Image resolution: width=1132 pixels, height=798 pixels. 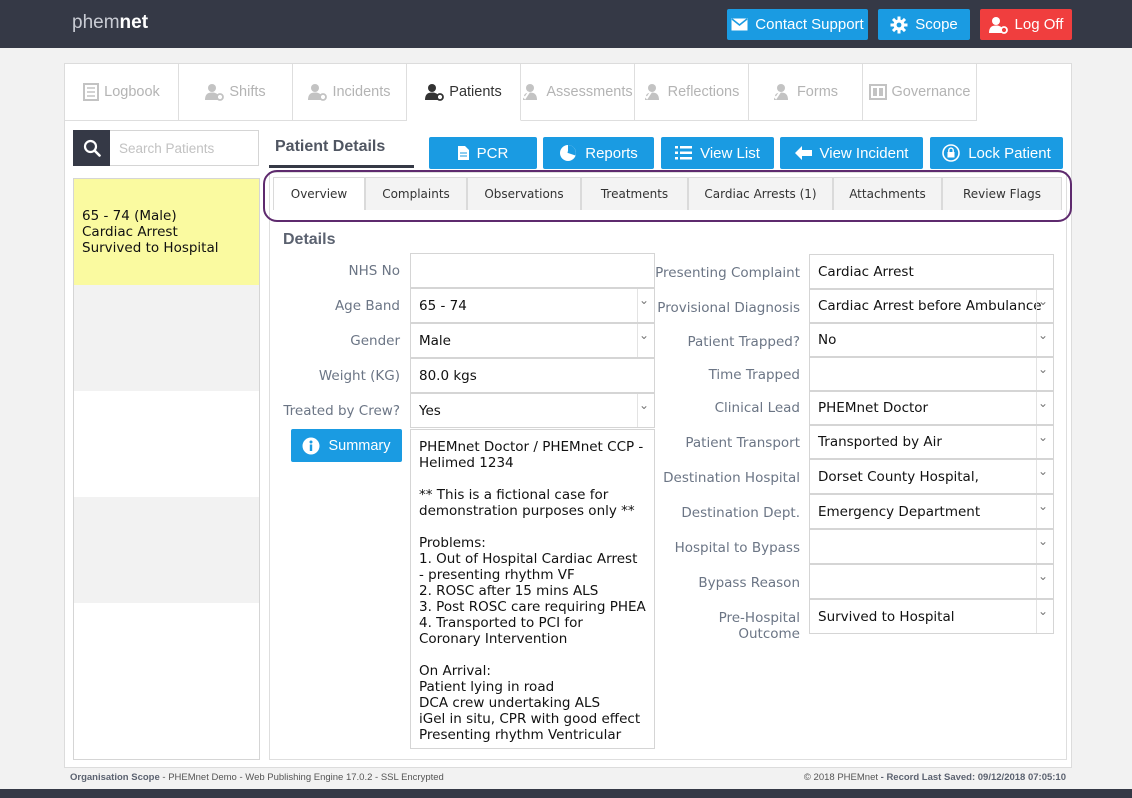 I want to click on provisional-diagnosis-select: Cardiac Arrest before Ambulance, so click(x=931, y=306).